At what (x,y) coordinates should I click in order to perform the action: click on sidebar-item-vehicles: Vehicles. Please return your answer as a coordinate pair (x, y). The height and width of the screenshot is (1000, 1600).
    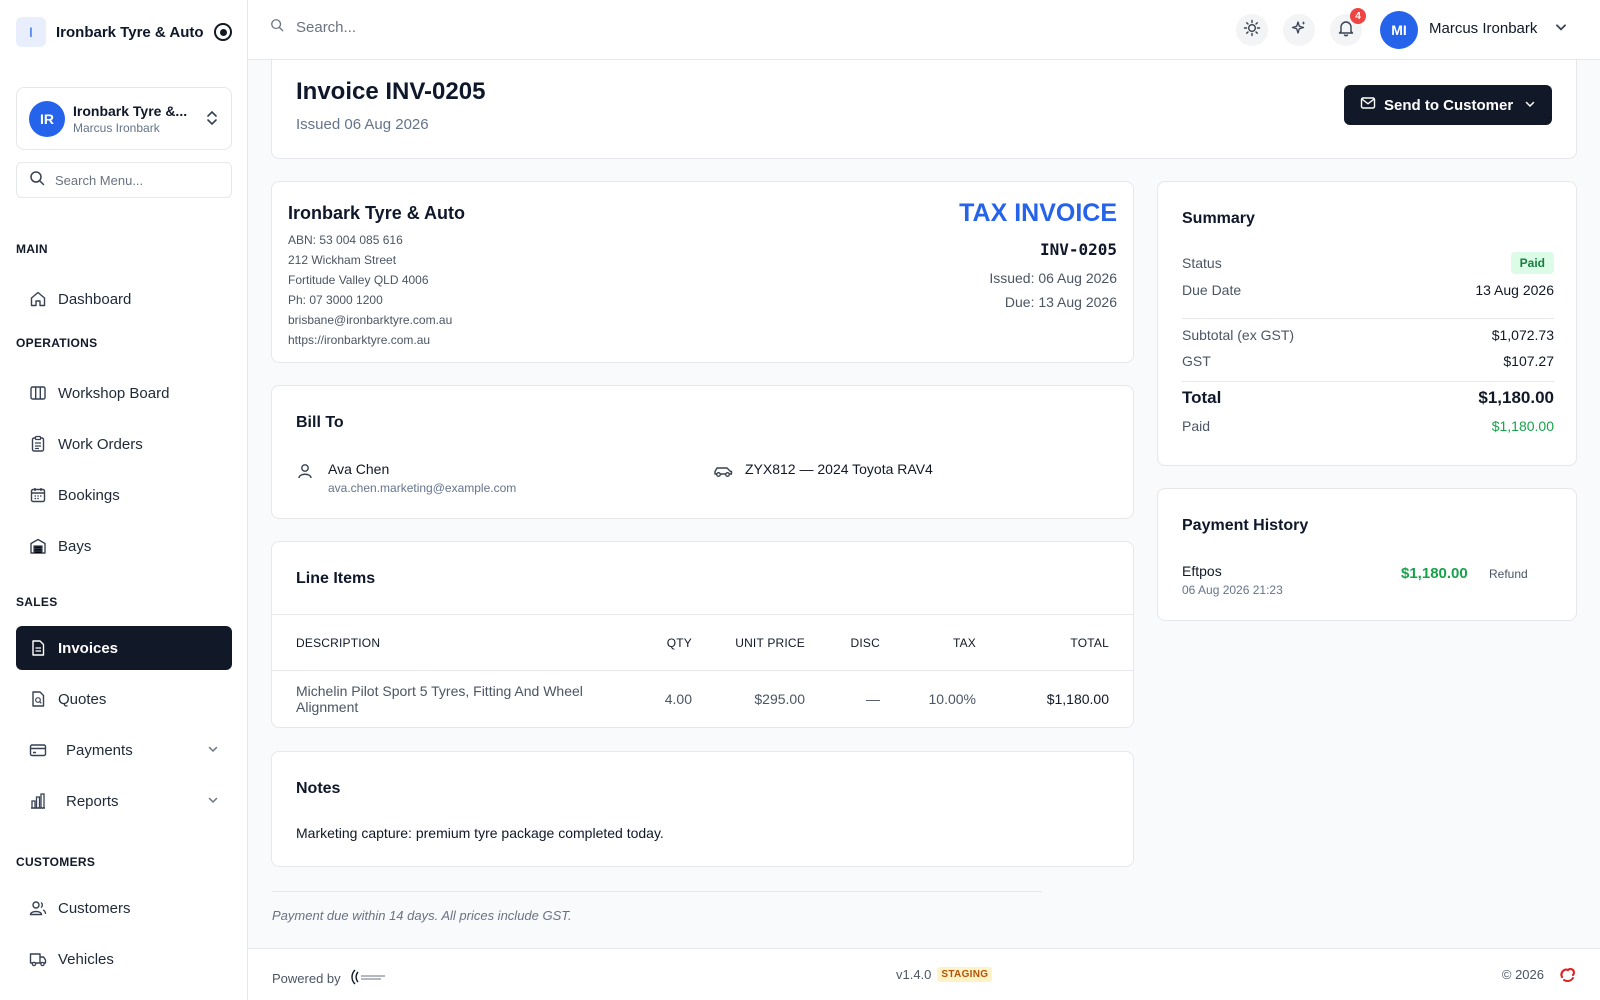
    Looking at the image, I should click on (124, 959).